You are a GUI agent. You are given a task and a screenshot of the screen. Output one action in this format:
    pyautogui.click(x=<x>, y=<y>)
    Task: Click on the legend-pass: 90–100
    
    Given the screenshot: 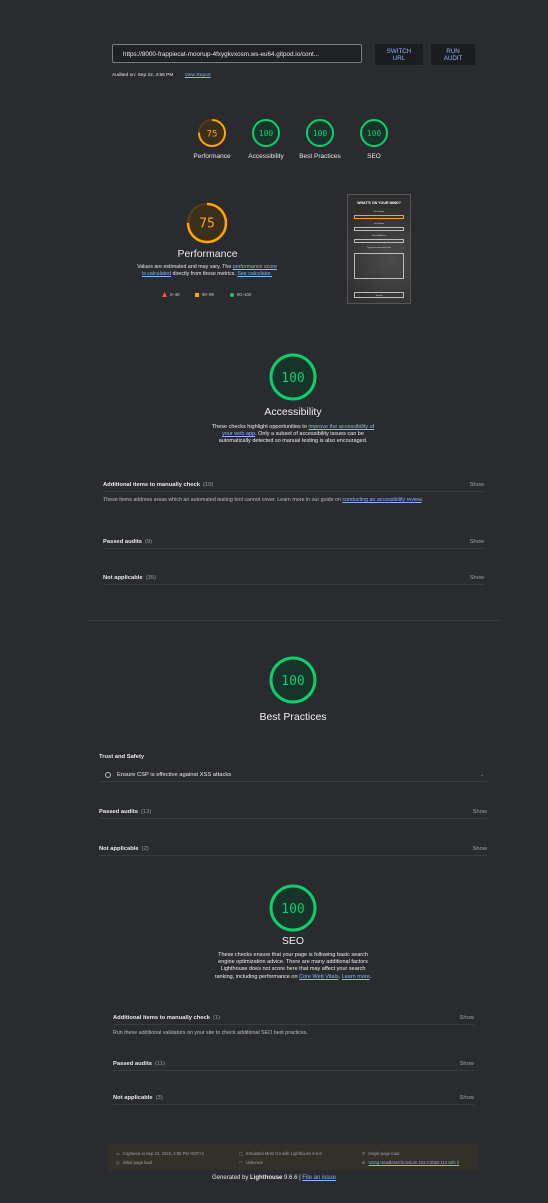 What is the action you would take?
    pyautogui.click(x=240, y=294)
    